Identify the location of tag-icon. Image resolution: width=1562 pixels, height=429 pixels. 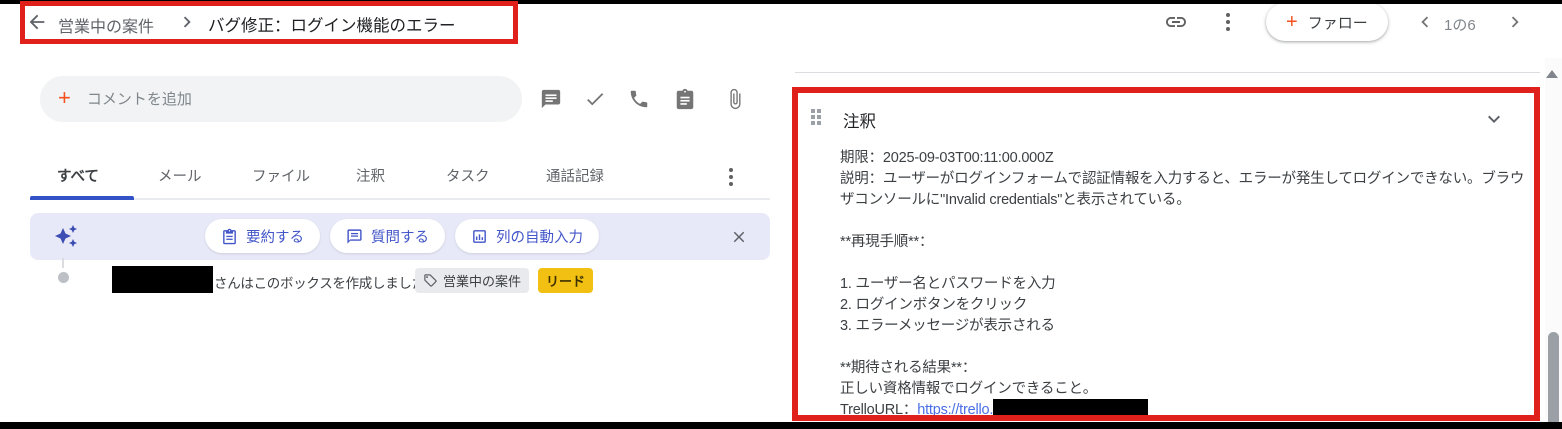
(430, 280).